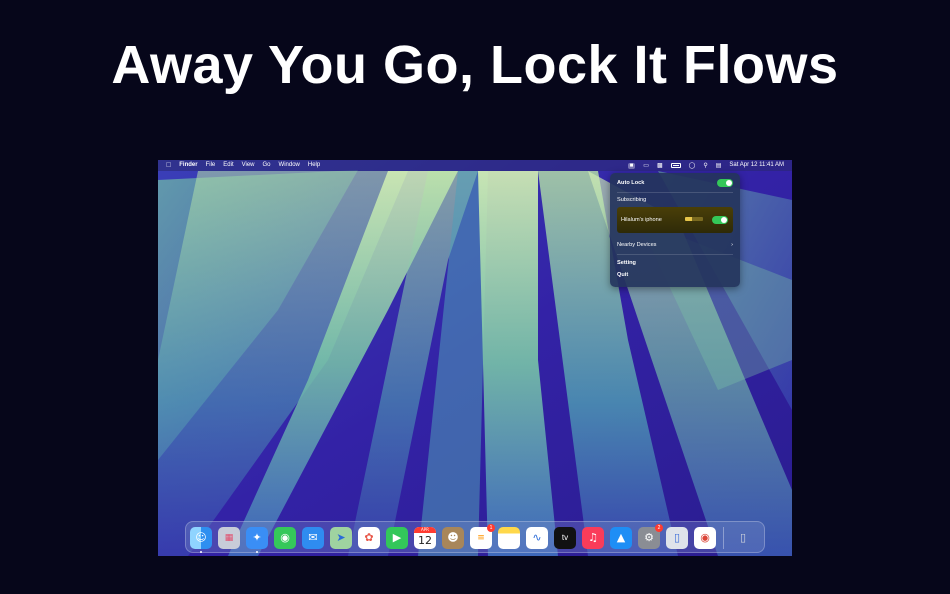 The image size is (950, 594). I want to click on quit-item: Quit, so click(675, 275).